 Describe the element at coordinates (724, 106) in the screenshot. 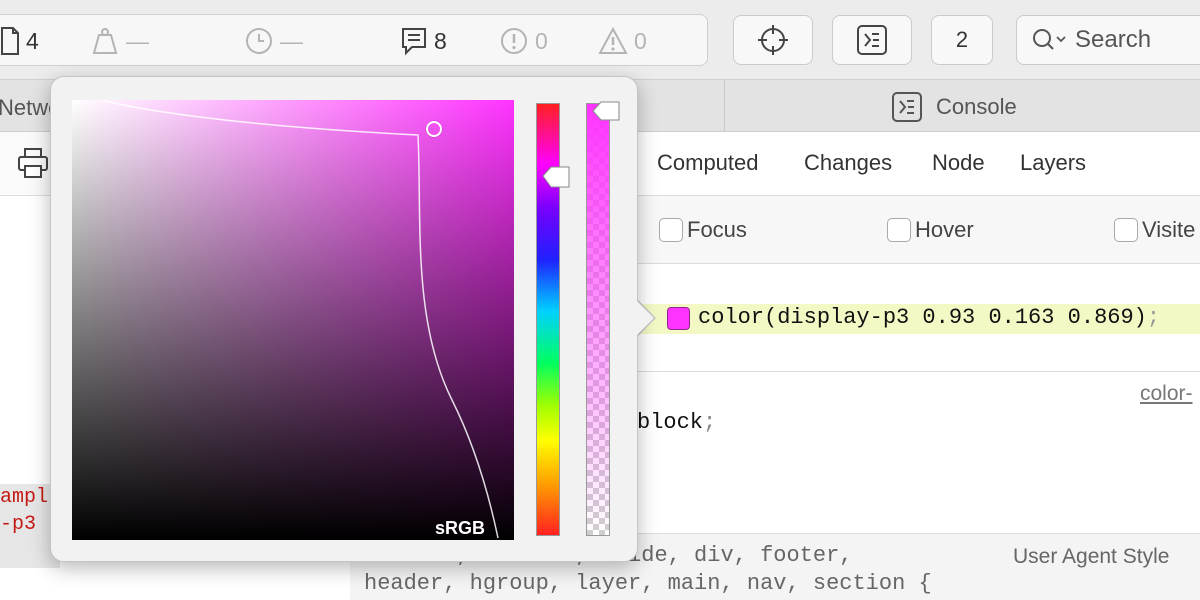

I see `tab-divider` at that location.